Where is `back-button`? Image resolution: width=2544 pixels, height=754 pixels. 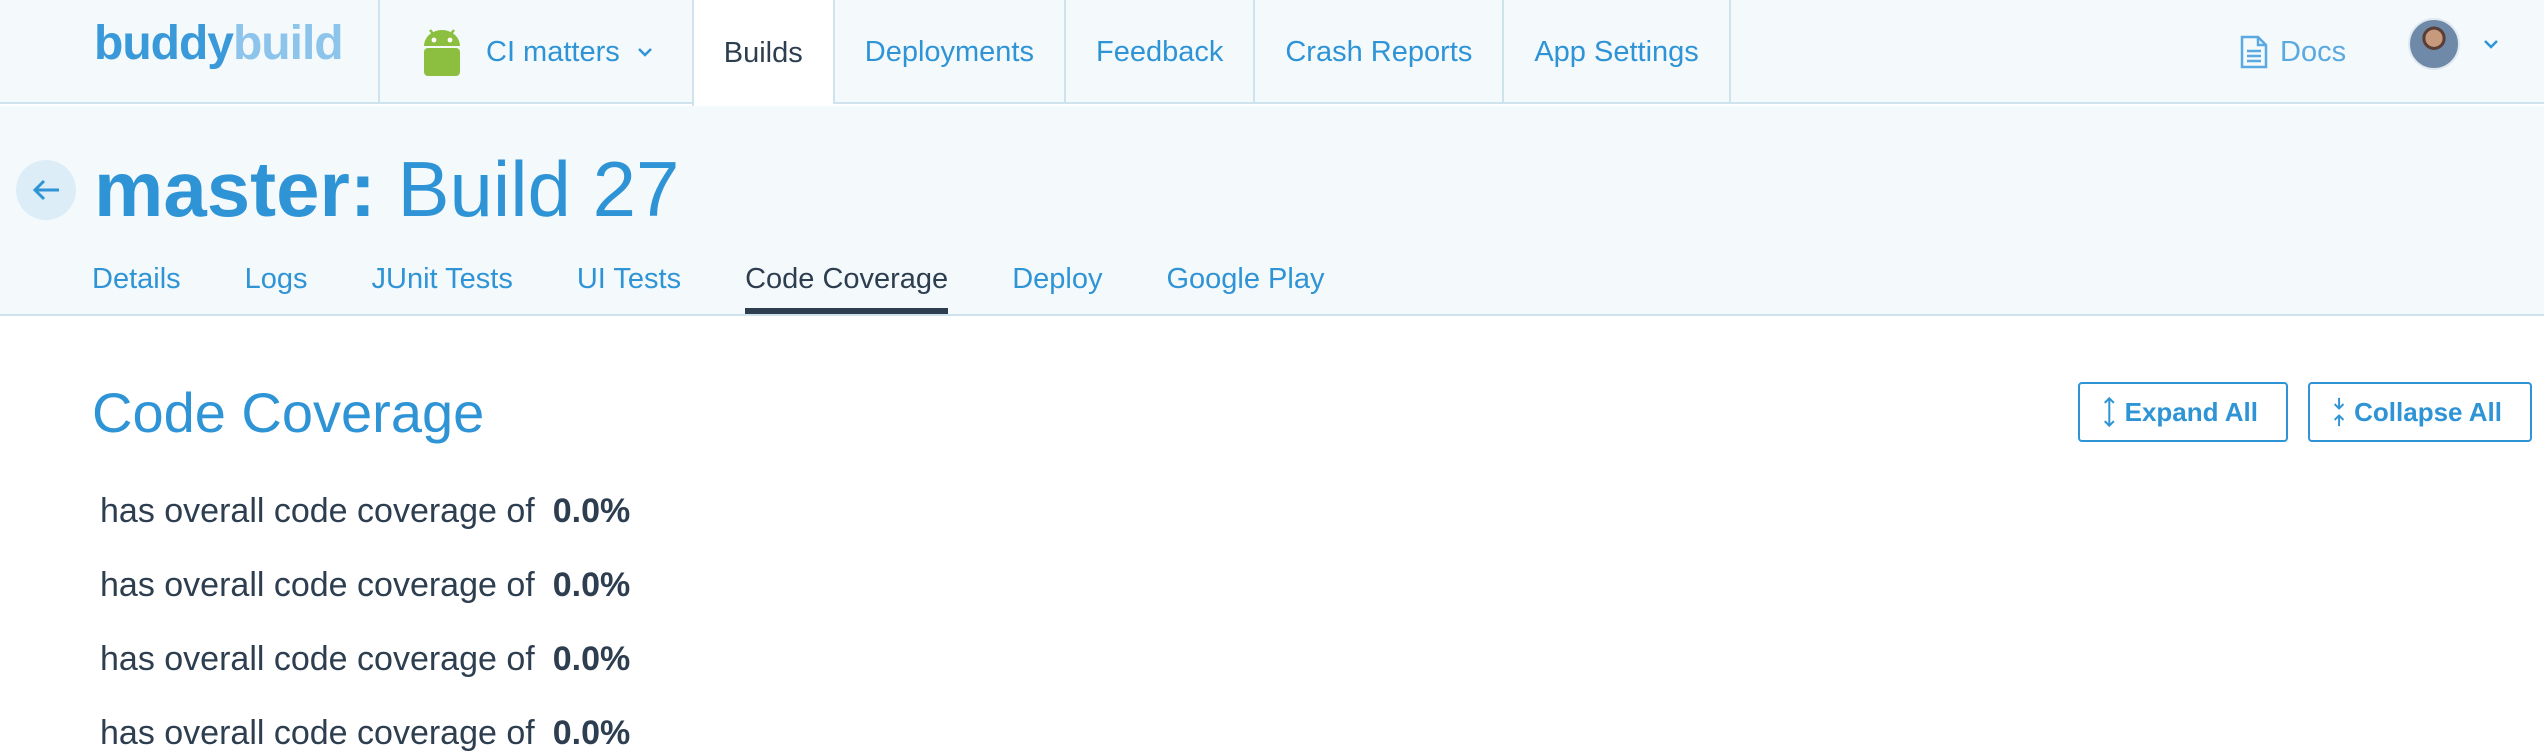
back-button is located at coordinates (46, 190).